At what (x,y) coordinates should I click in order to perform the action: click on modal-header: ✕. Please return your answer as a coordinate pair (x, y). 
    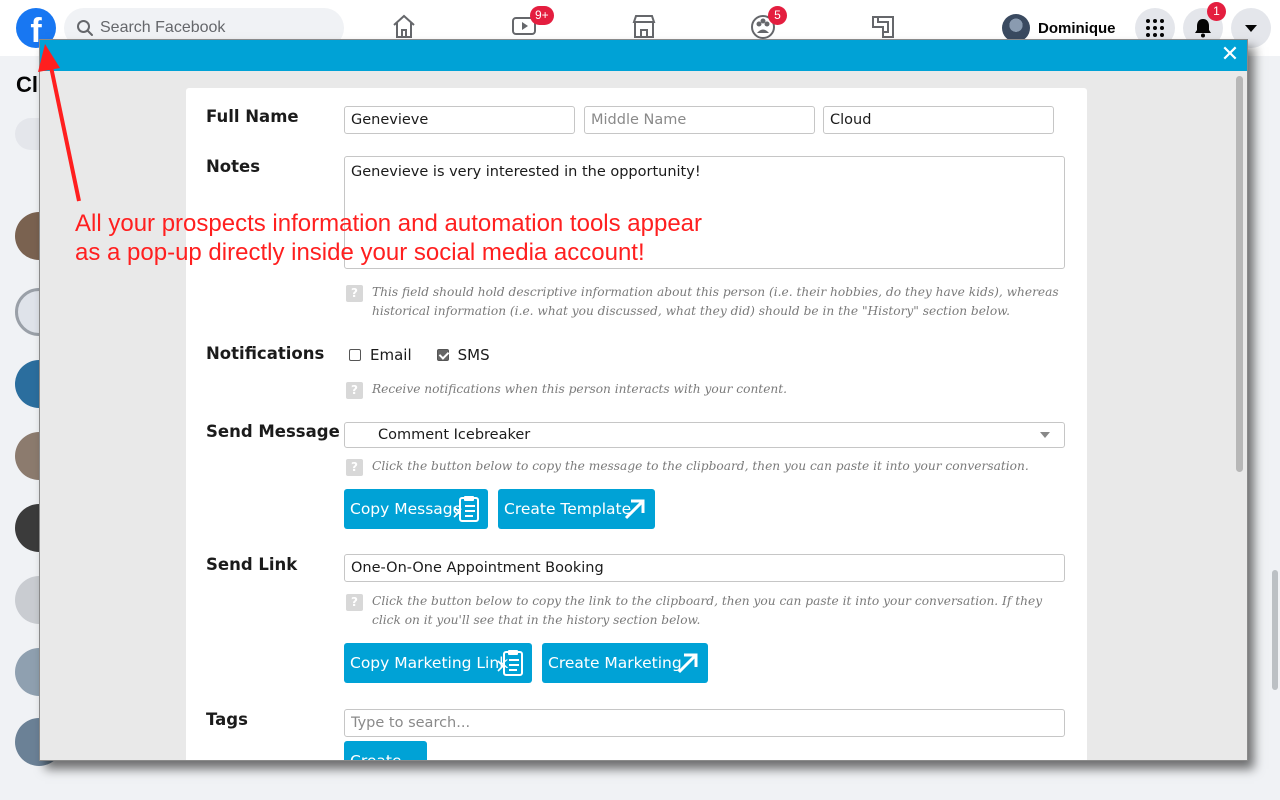
    Looking at the image, I should click on (643, 55).